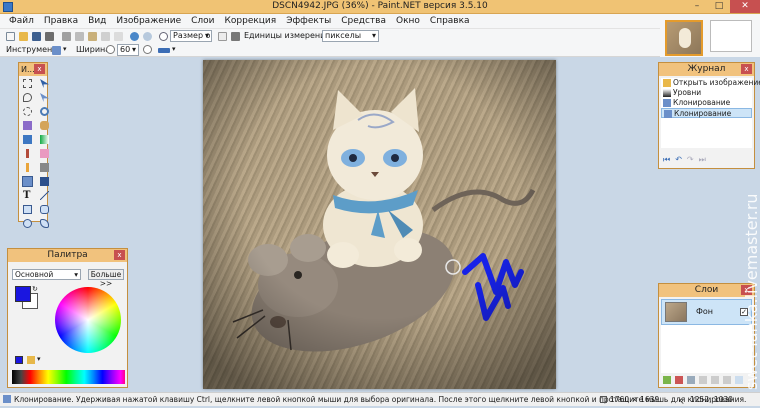  I want to click on lasso-icon, so click(27, 97).